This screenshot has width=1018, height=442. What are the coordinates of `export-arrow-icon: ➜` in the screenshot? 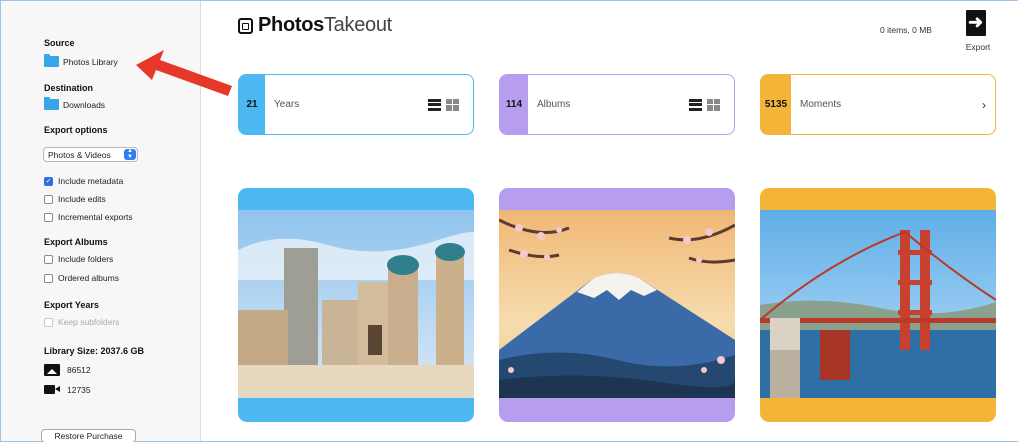 It's located at (976, 22).